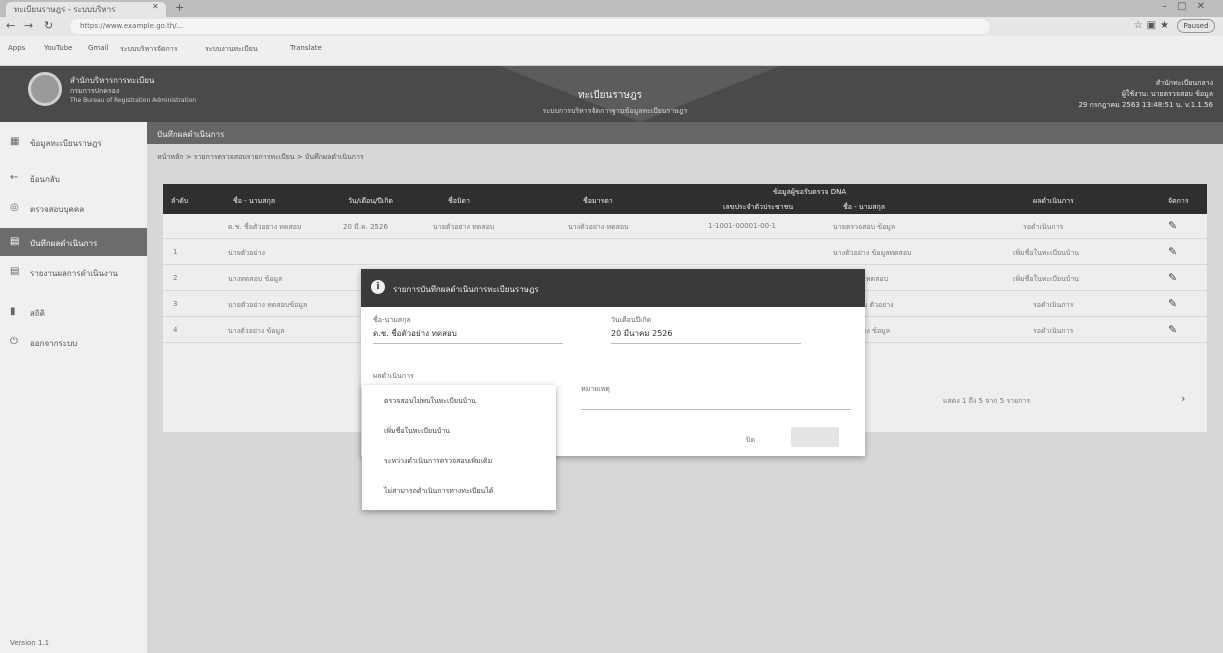 The image size is (1223, 653). Describe the element at coordinates (459, 401) in the screenshot. I see `dropdown-option: ตรวจสอบไม่พบในทะเบียนบ้าน` at that location.